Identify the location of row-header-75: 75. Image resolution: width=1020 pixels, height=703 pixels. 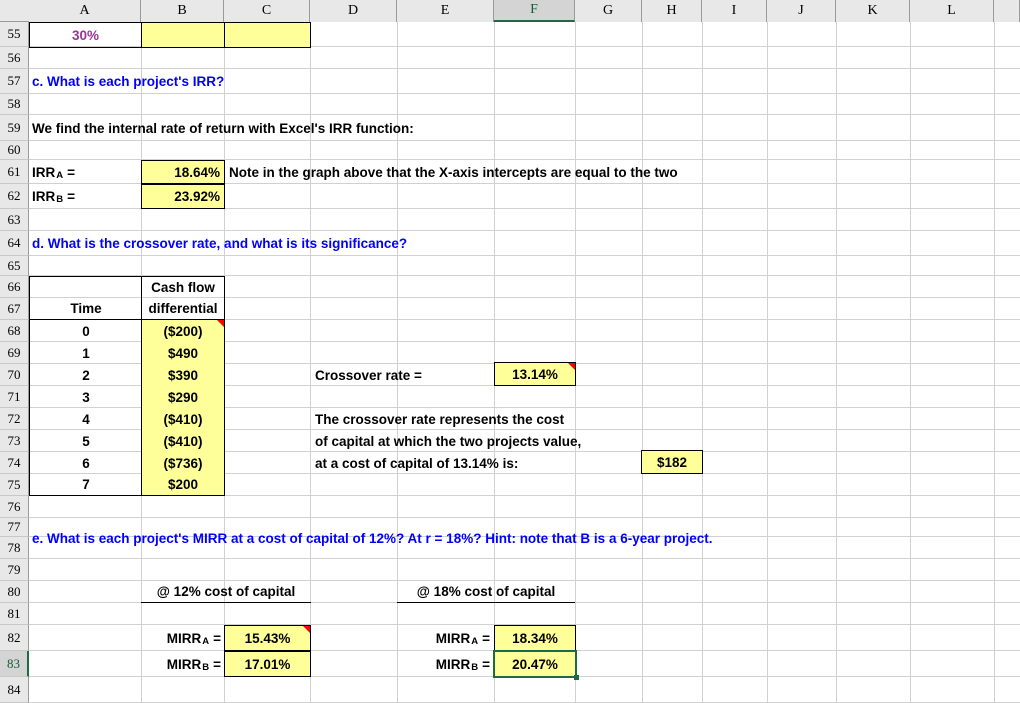
(14, 485).